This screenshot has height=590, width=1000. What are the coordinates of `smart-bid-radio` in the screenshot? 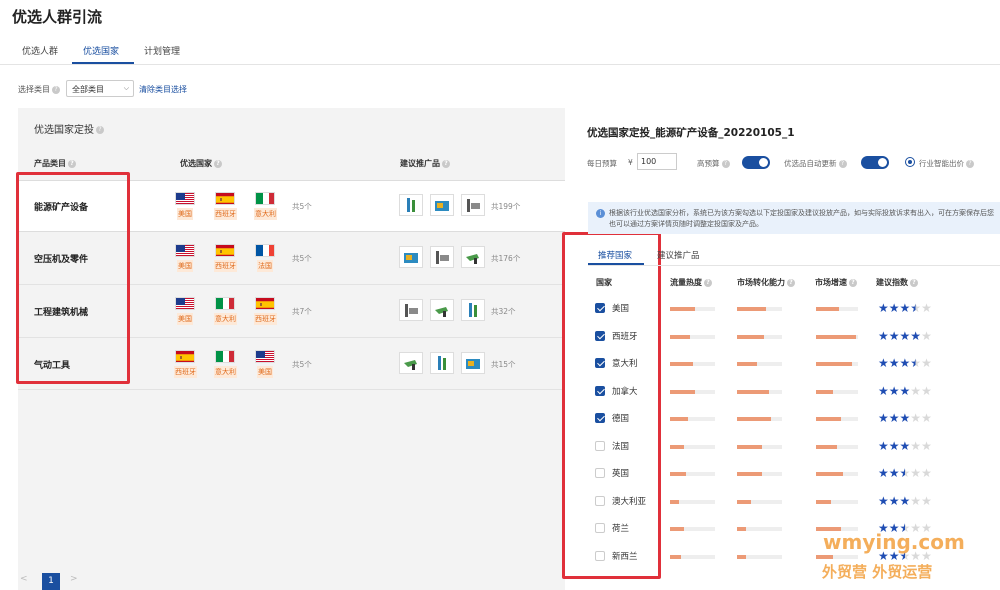 It's located at (910, 162).